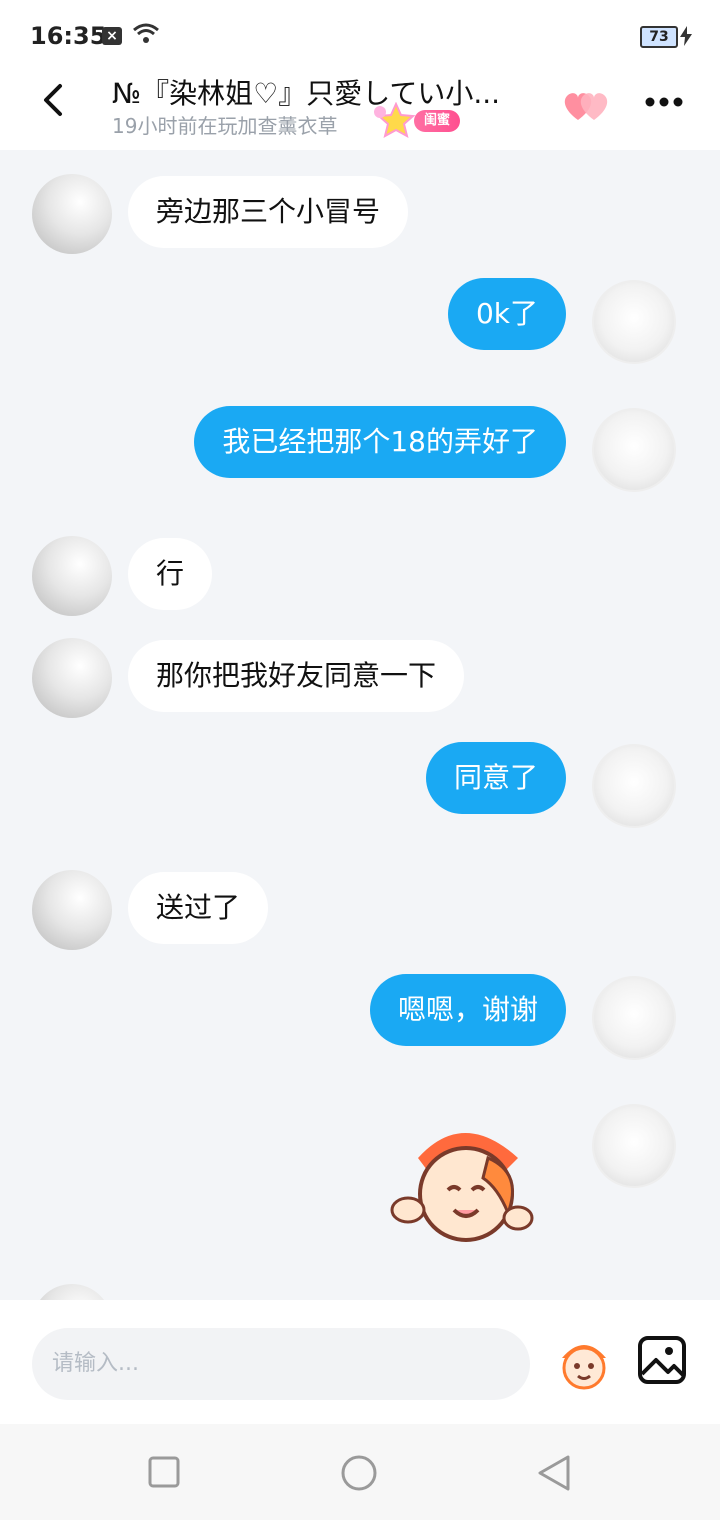  I want to click on sticker-icon, so click(584, 1364).